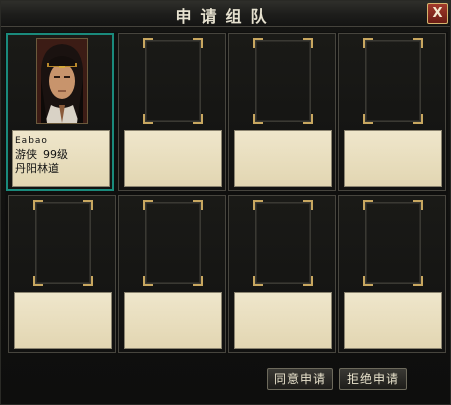 Image resolution: width=451 pixels, height=405 pixels. I want to click on applicant-level: 99级, so click(55, 154).